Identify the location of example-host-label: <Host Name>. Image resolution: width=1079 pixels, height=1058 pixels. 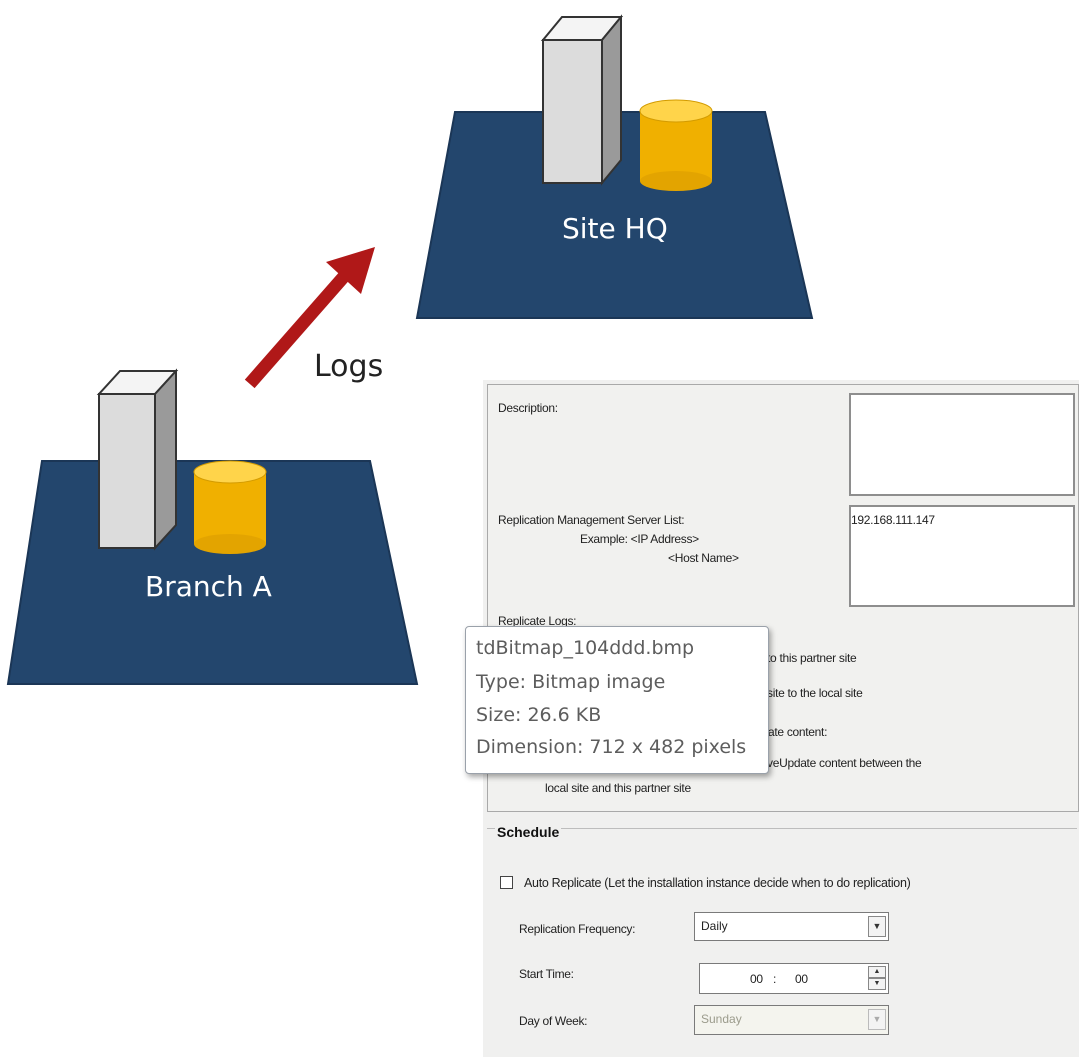
(703, 558).